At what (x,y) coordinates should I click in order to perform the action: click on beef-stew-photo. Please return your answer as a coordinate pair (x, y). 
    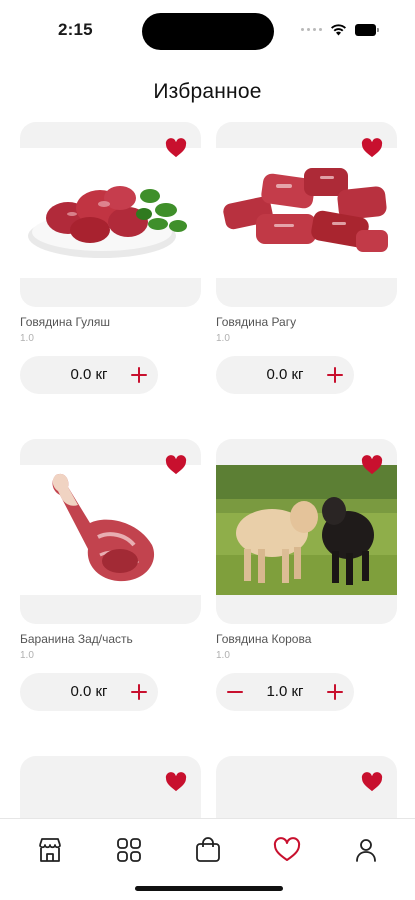
    Looking at the image, I should click on (306, 213).